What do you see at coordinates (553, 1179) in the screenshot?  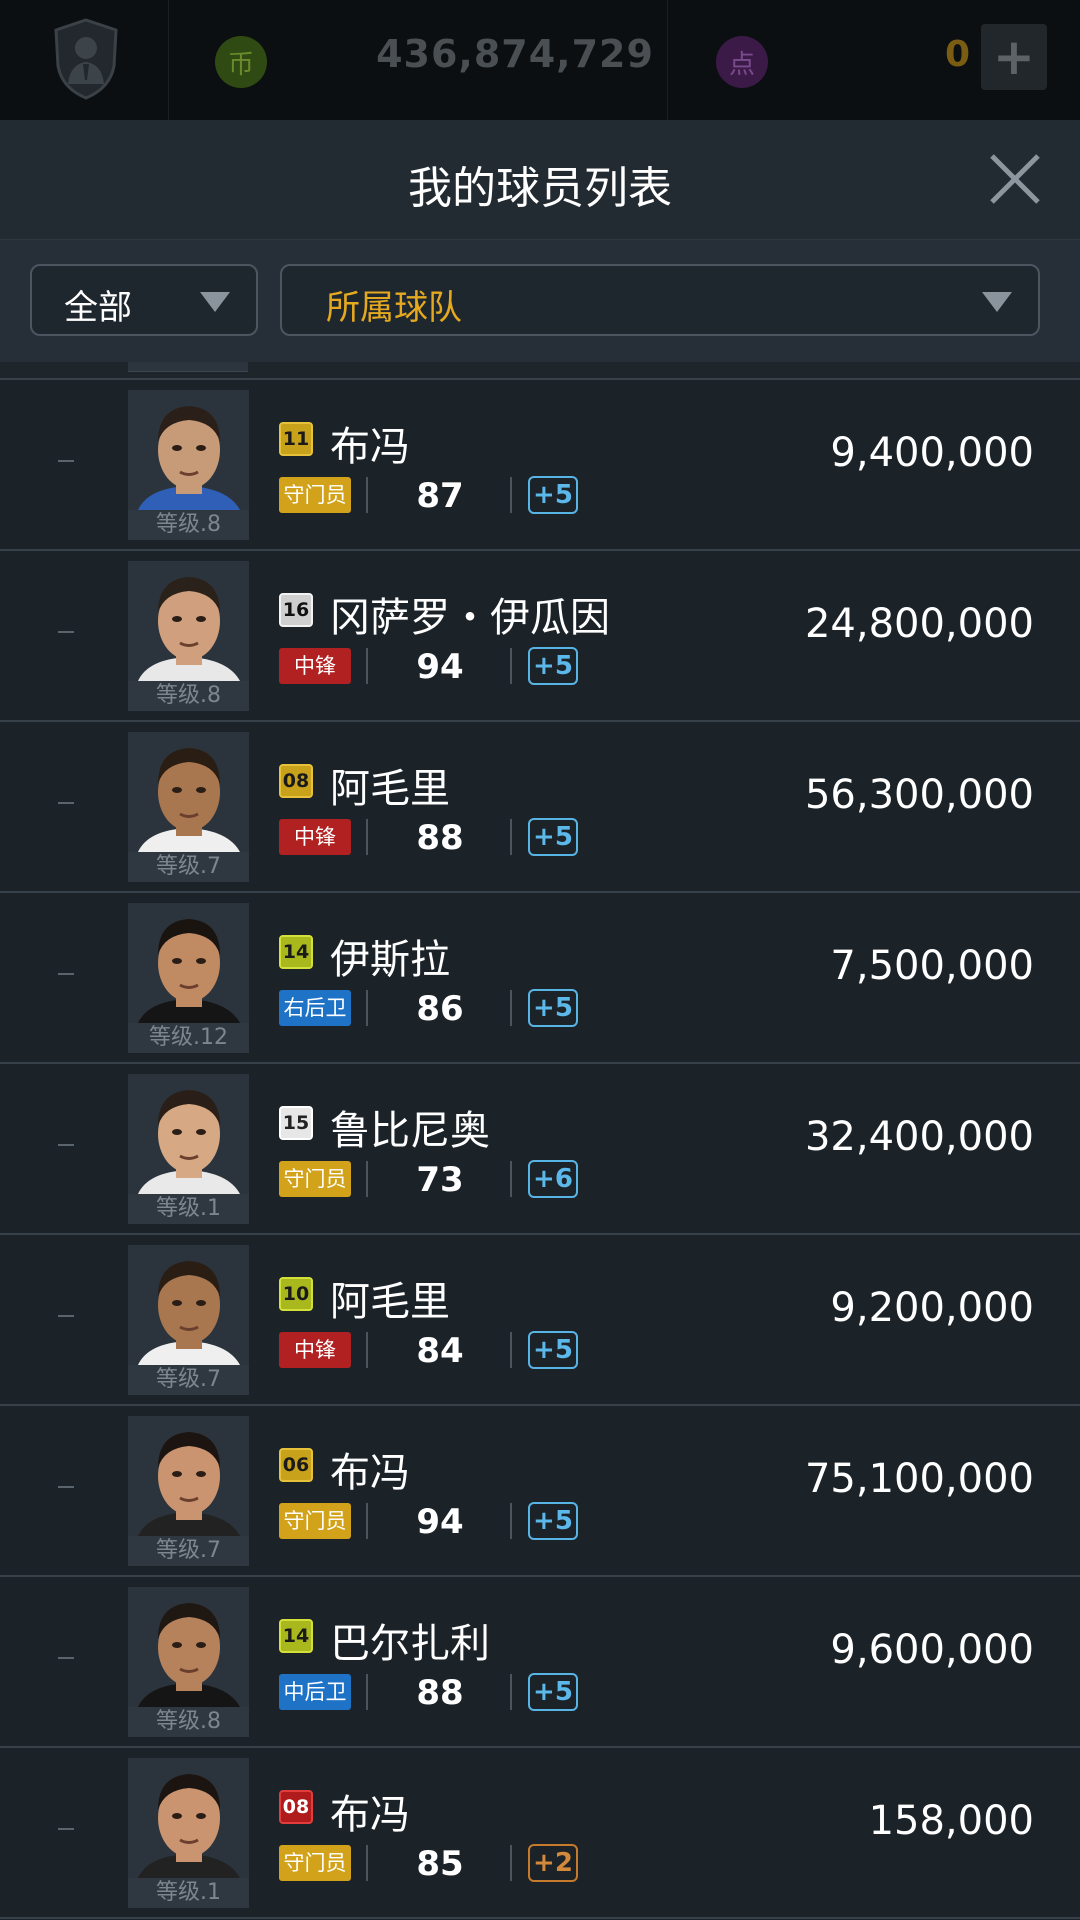 I see `enhancement-badge: +6` at bounding box center [553, 1179].